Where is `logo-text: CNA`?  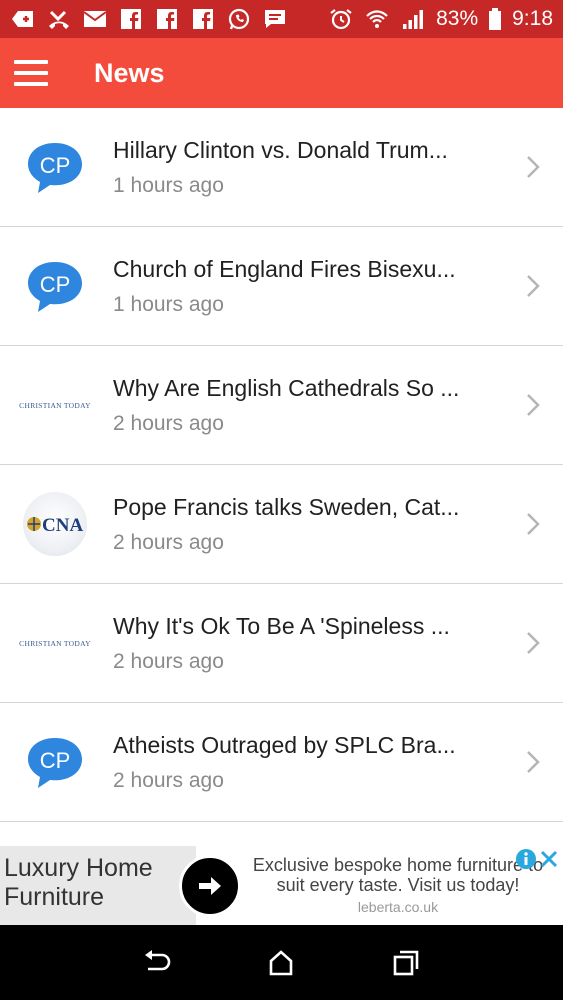 logo-text: CNA is located at coordinates (62, 525).